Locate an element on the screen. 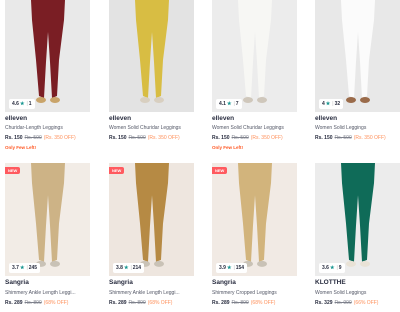 Image resolution: width=400 pixels, height=312 pixels. product-price: Rs. 329 Rs. 999 (66% OFF) is located at coordinates (346, 303).